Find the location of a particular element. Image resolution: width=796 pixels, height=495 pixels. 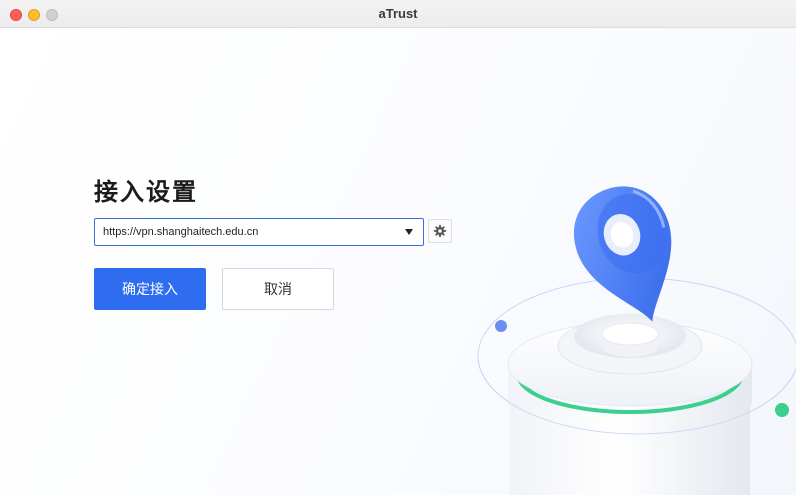

location-pin-icon is located at coordinates (622, 254).